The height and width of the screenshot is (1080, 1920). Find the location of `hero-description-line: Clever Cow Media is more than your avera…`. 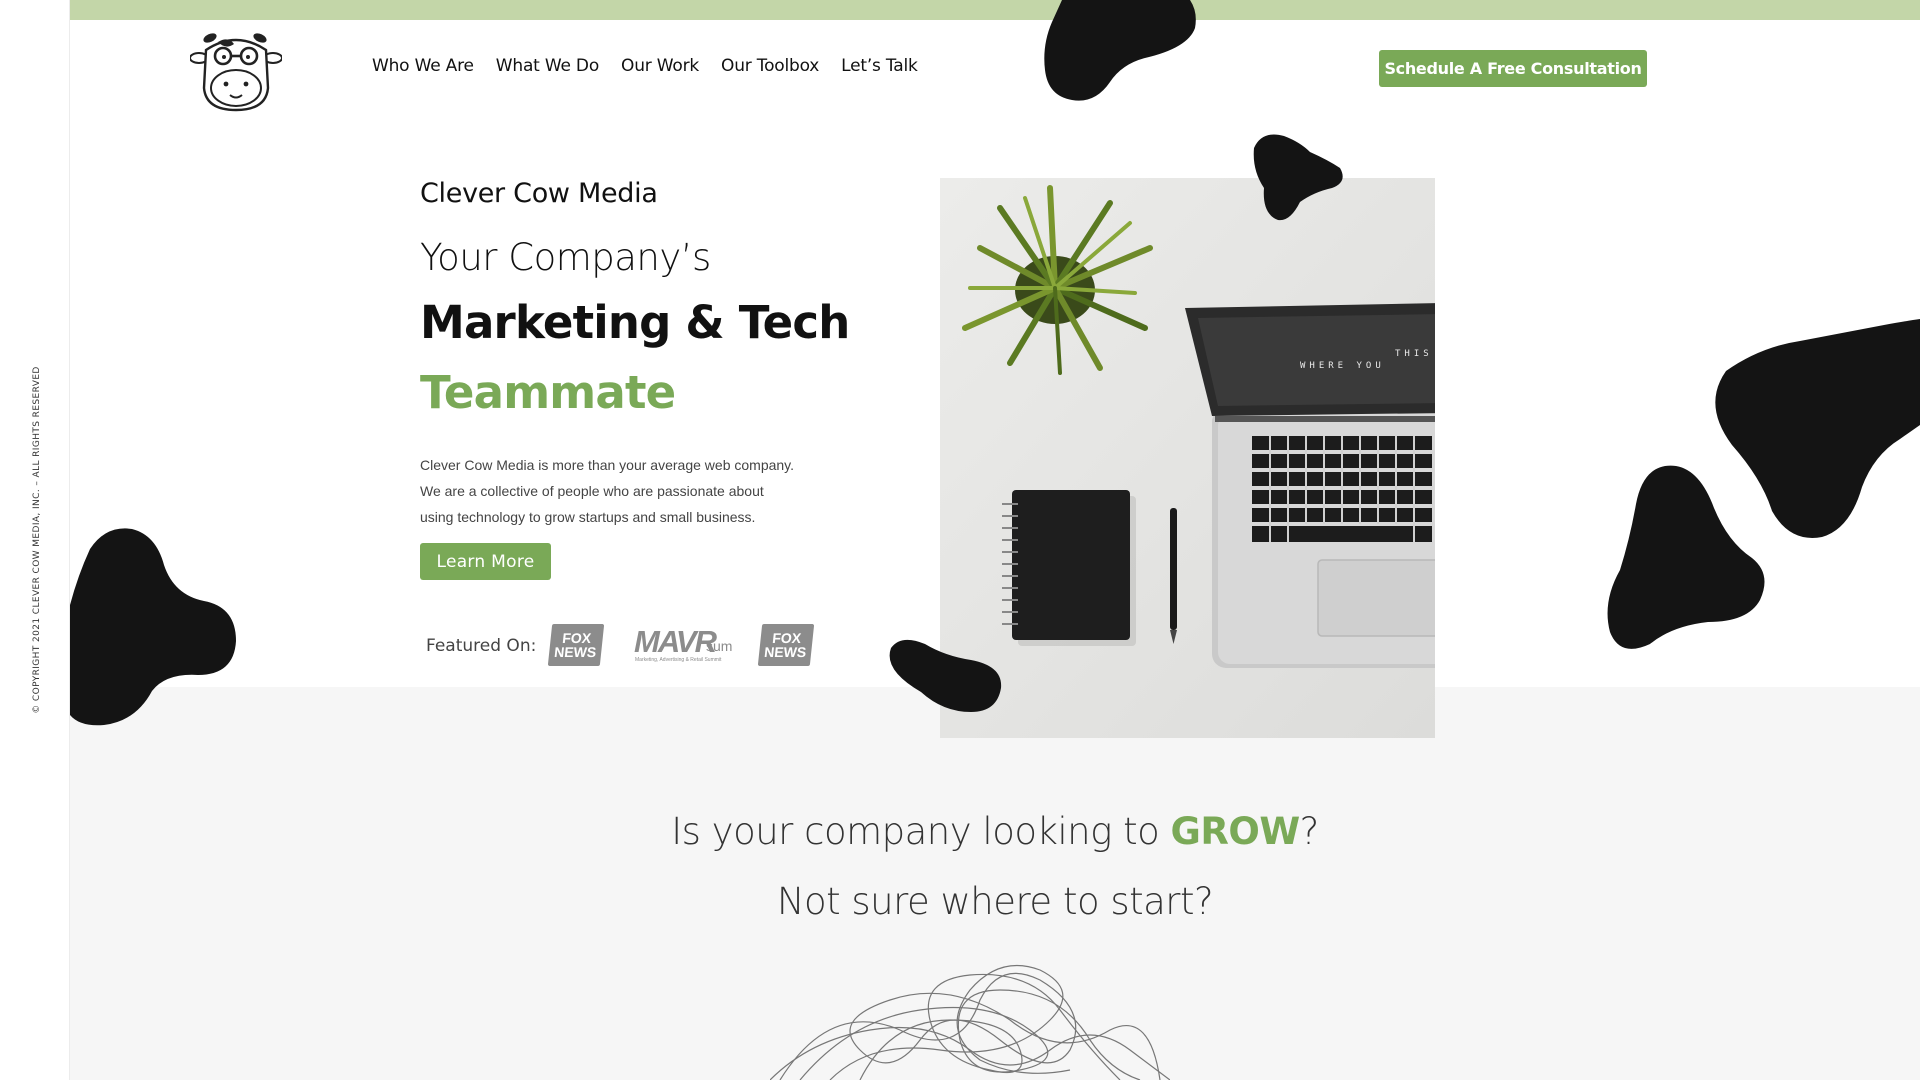

hero-description-line: Clever Cow Media is more than your avera… is located at coordinates (607, 465).